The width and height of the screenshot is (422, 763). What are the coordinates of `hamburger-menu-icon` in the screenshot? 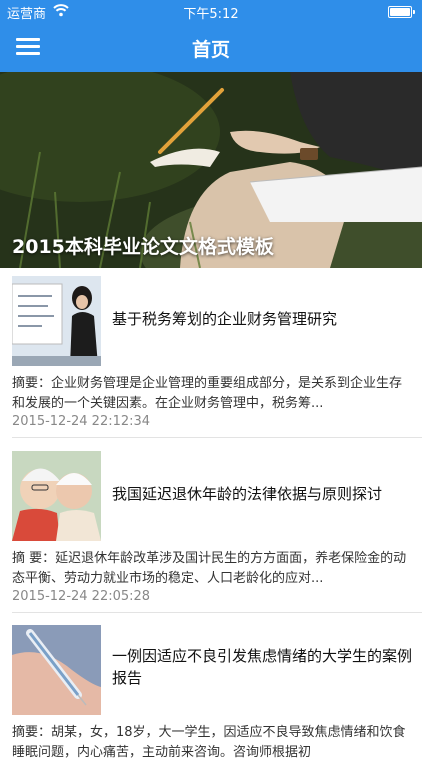 It's located at (29, 46).